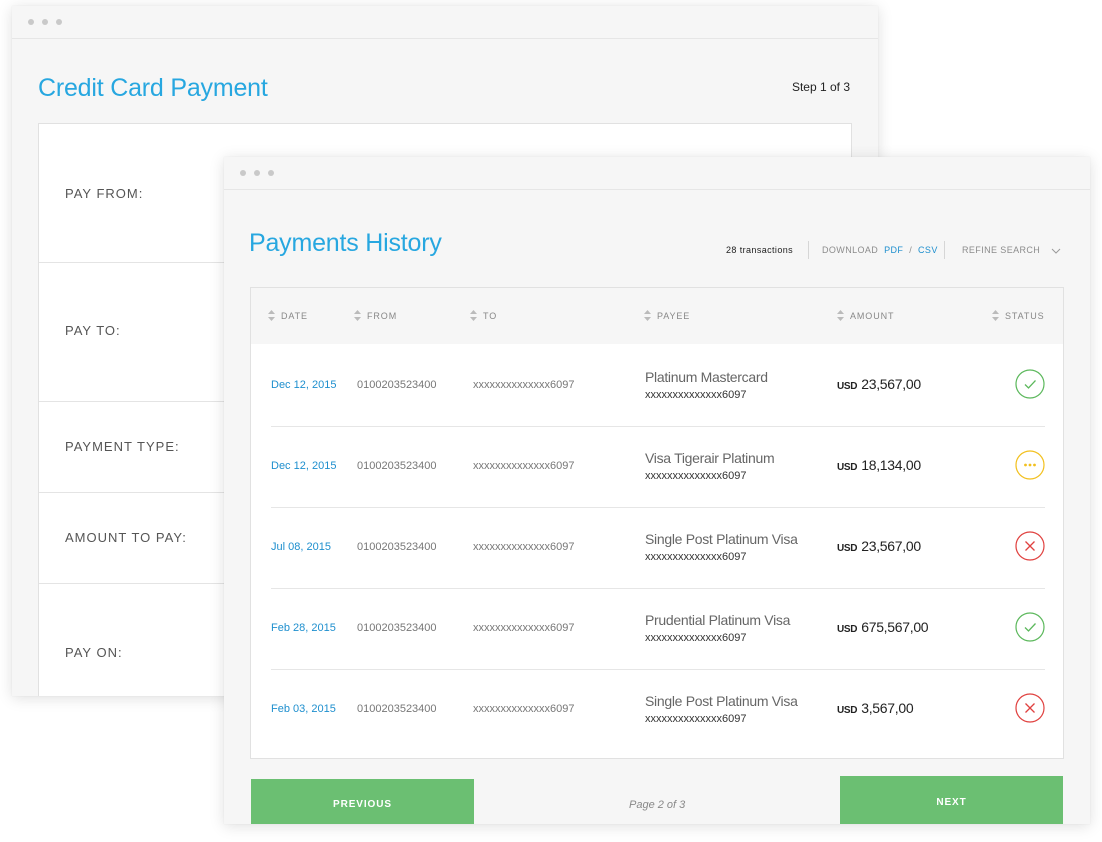 Image resolution: width=1102 pixels, height=842 pixels. I want to click on step-indicator: Step 1 of 3, so click(820, 87).